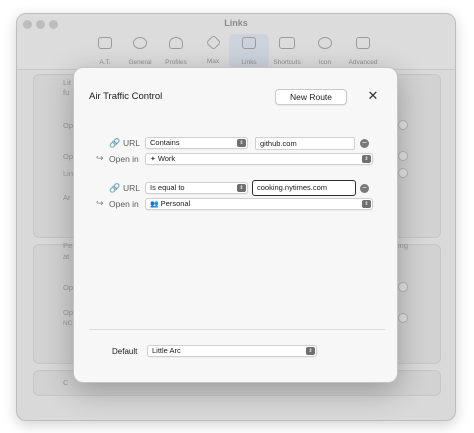 Image resolution: width=474 pixels, height=433 pixels. What do you see at coordinates (166, 158) in the screenshot?
I see `profile-value: Work` at bounding box center [166, 158].